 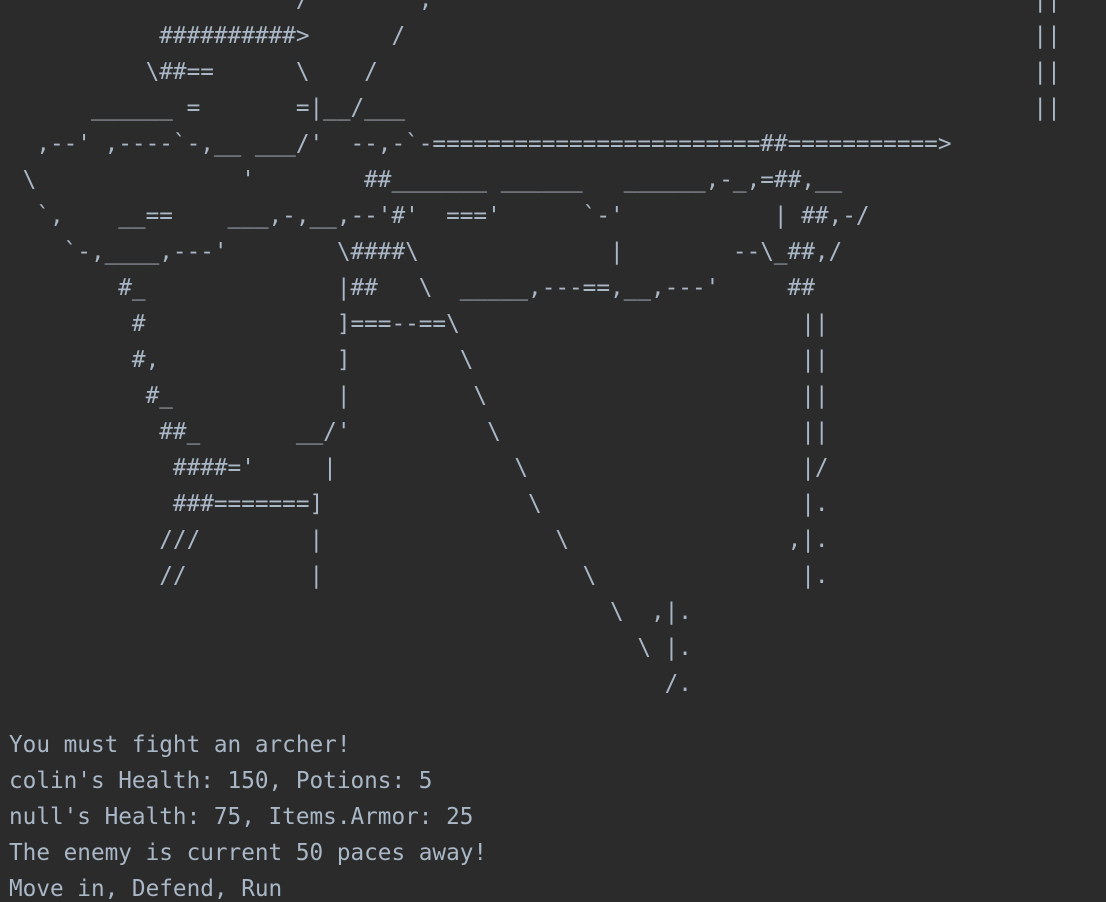 What do you see at coordinates (248, 853) in the screenshot?
I see `distance-message: The enemy is current 50 paces away!` at bounding box center [248, 853].